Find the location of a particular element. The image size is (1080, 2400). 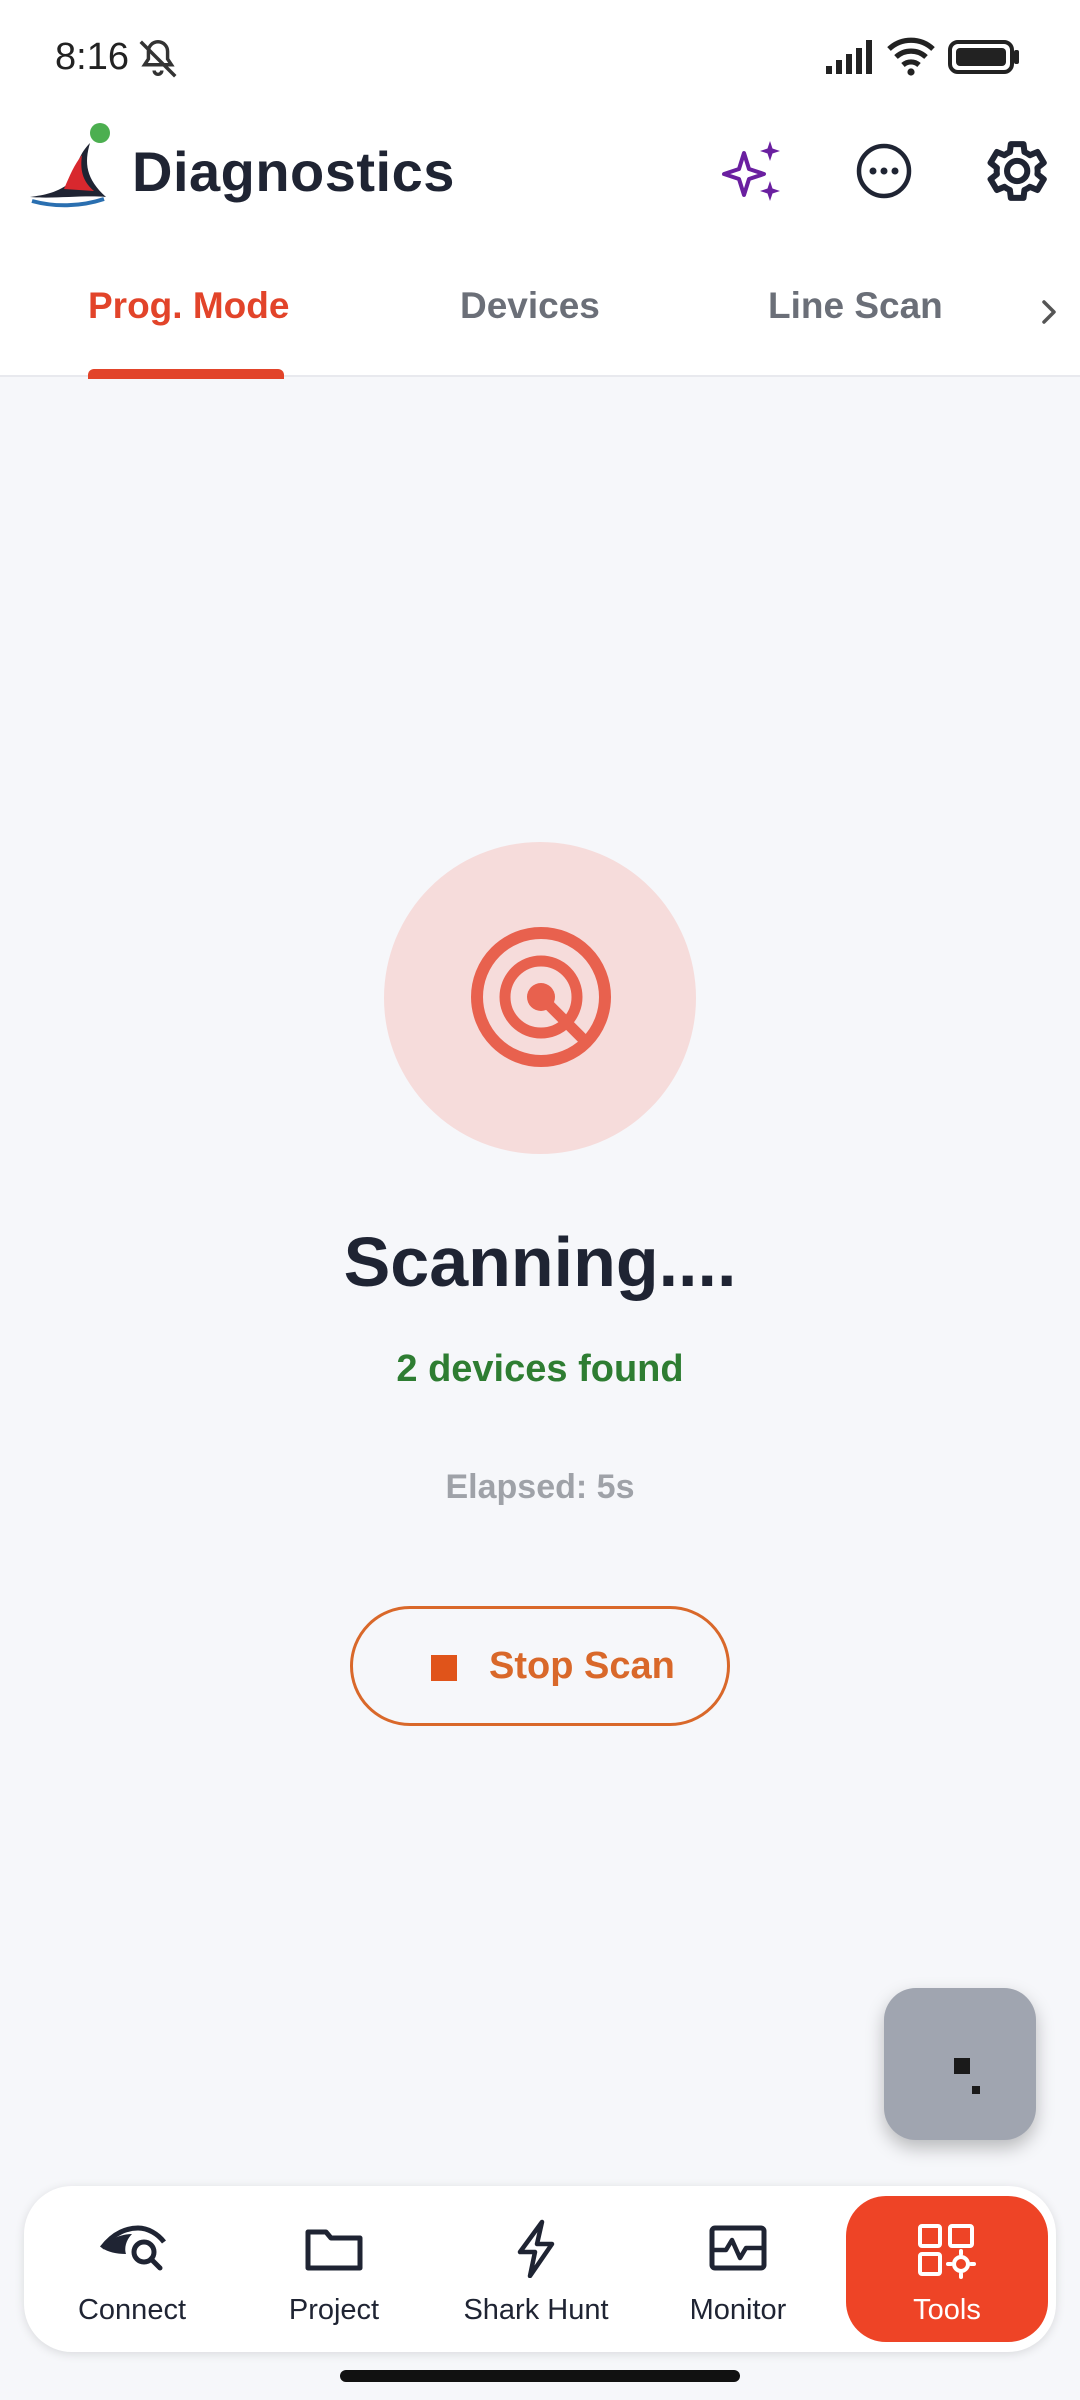

wifi-icon is located at coordinates (911, 56).